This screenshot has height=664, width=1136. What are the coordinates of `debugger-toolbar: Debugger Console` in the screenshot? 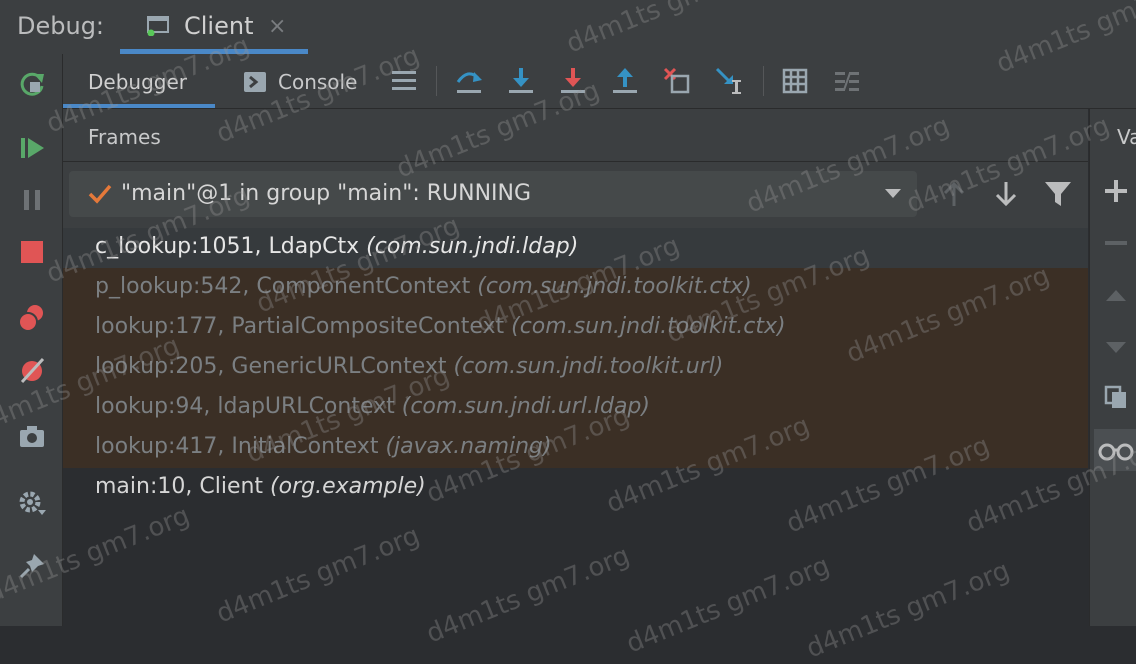 It's located at (599, 81).